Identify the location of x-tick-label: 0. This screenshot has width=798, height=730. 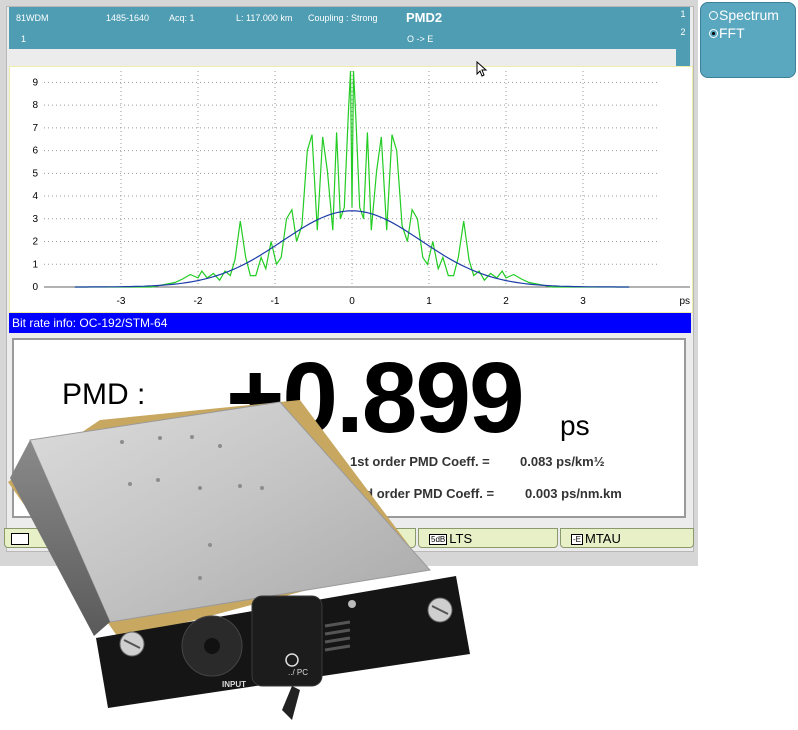
(352, 301).